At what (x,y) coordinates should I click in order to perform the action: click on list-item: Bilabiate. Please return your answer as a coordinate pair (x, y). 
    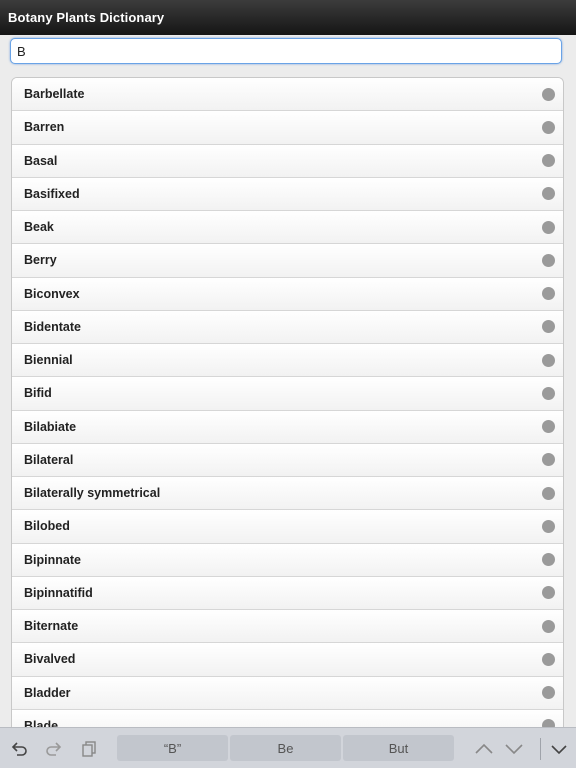
    Looking at the image, I should click on (287, 427).